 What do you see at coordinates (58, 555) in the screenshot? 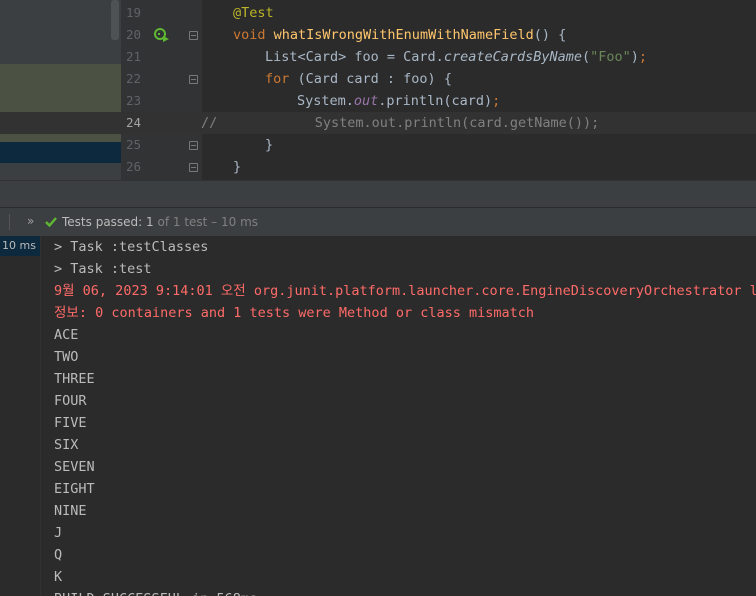
I see `console-line: Q` at bounding box center [58, 555].